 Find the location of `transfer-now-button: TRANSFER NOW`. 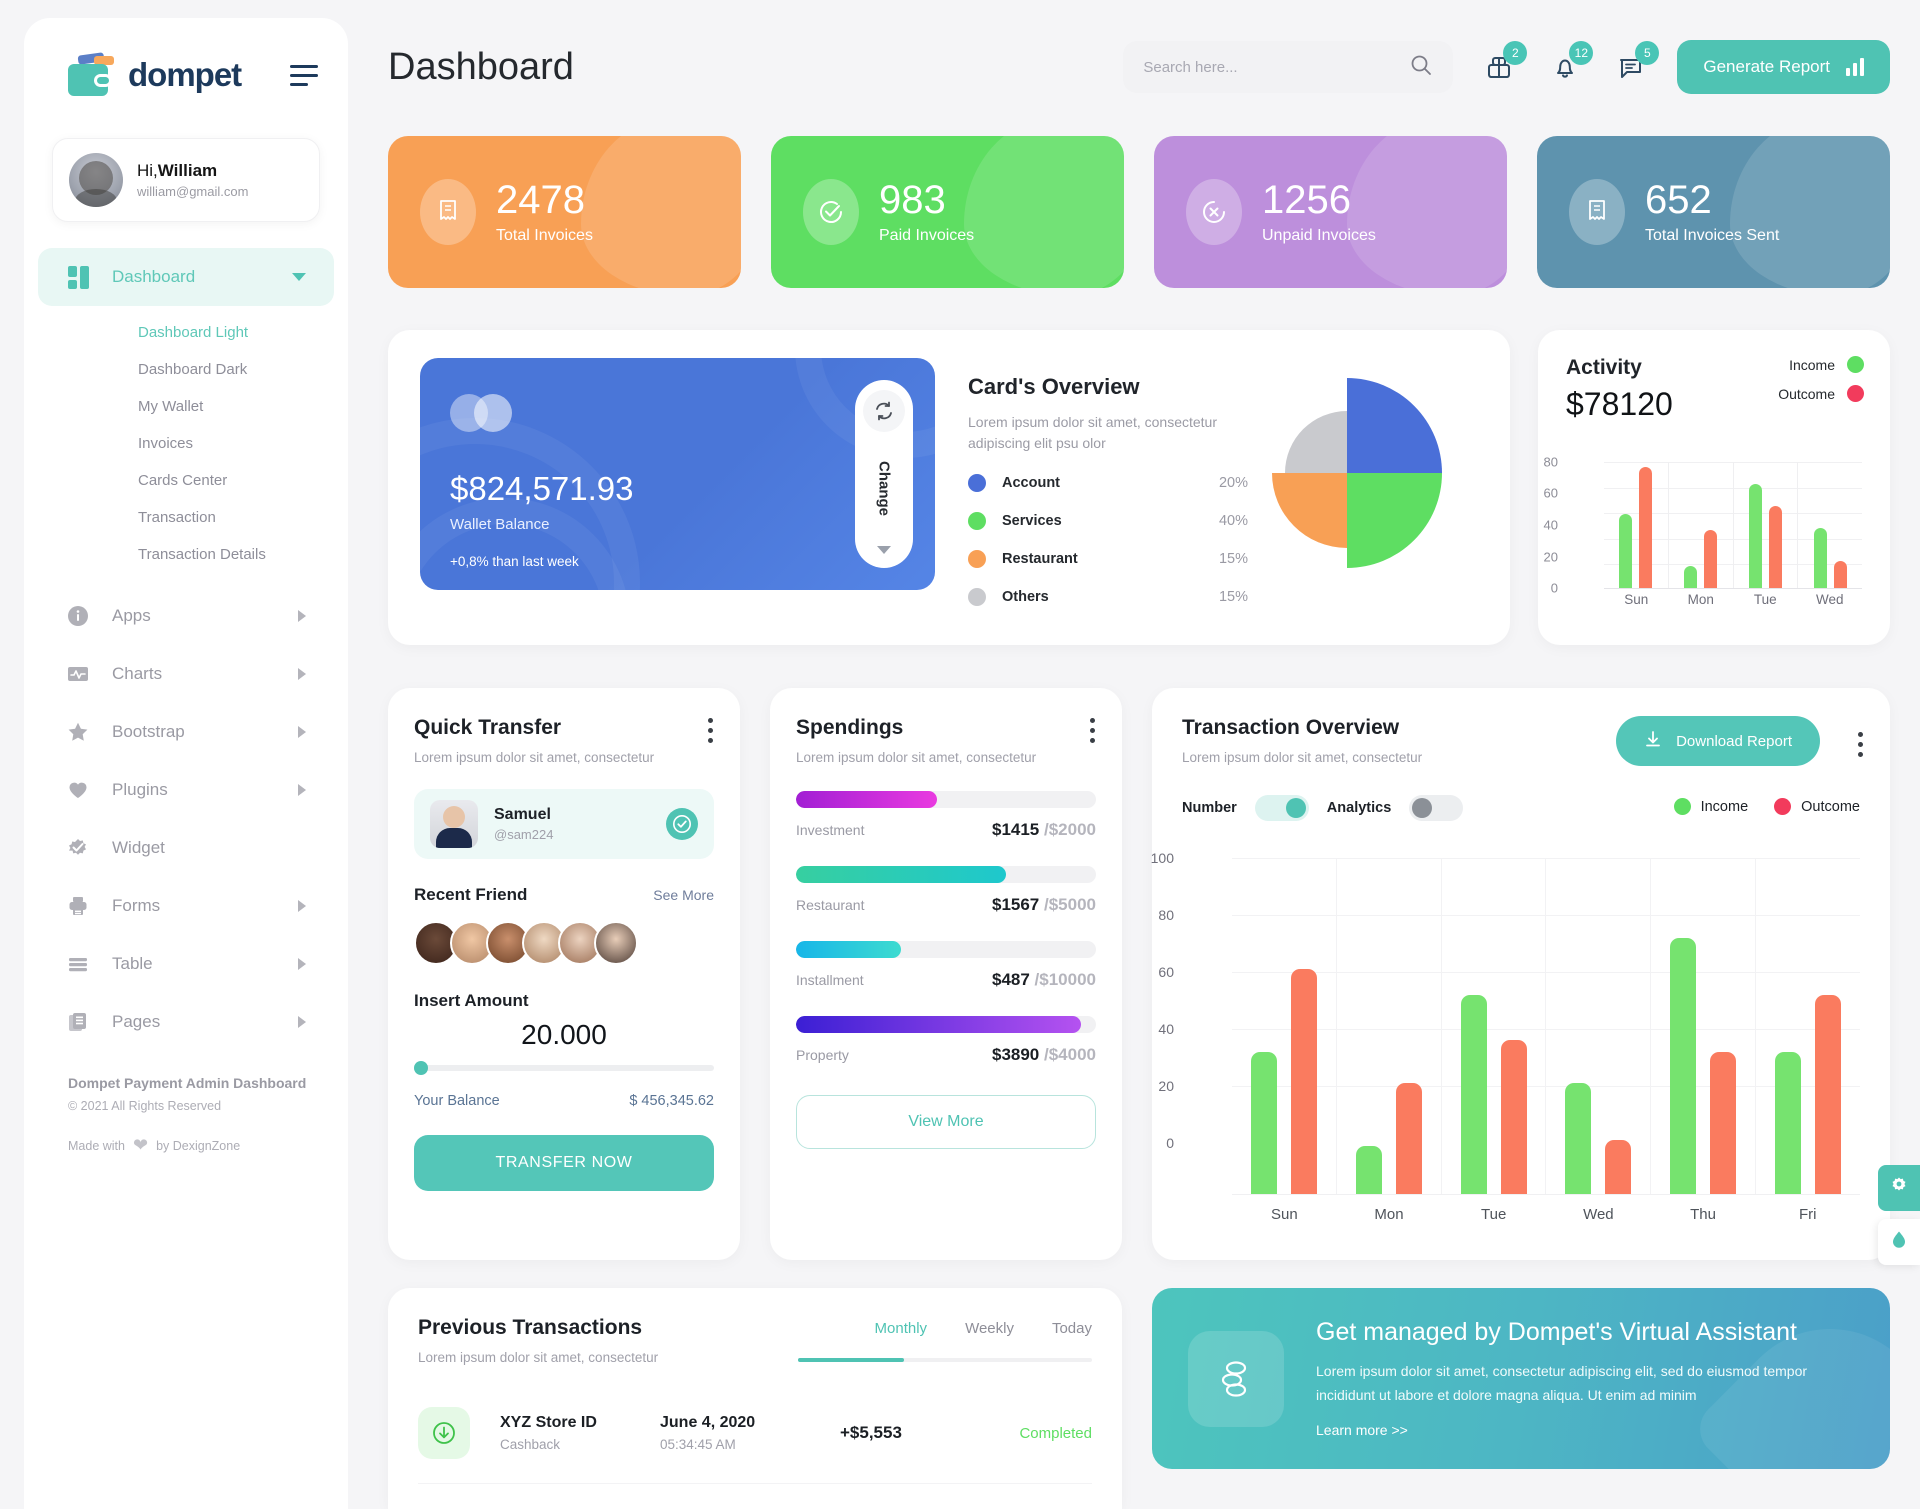

transfer-now-button: TRANSFER NOW is located at coordinates (564, 1163).